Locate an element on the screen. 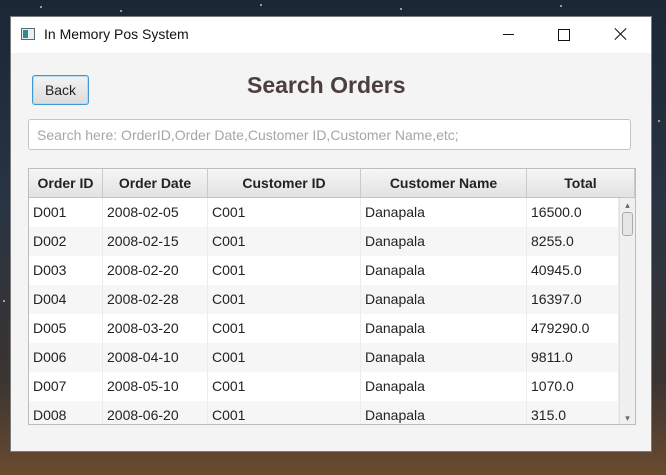 Image resolution: width=666 pixels, height=475 pixels. cell-total: 1070.0 is located at coordinates (573, 386).